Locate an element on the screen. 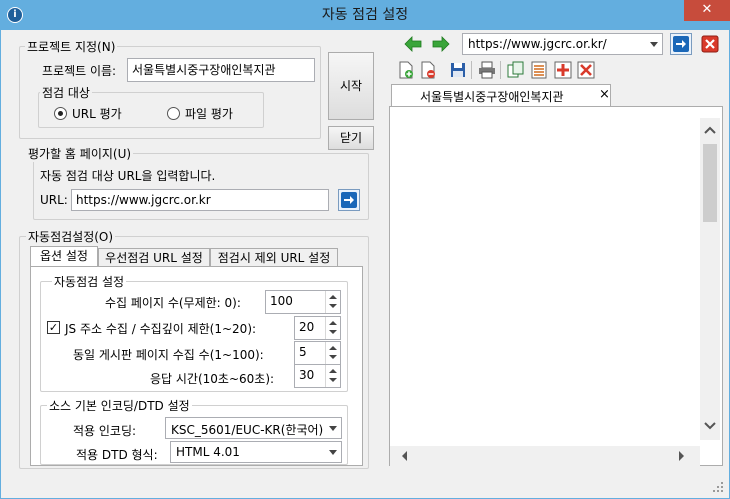  homepage-legend: 평가할 홈 페이지(U) is located at coordinates (80, 153).